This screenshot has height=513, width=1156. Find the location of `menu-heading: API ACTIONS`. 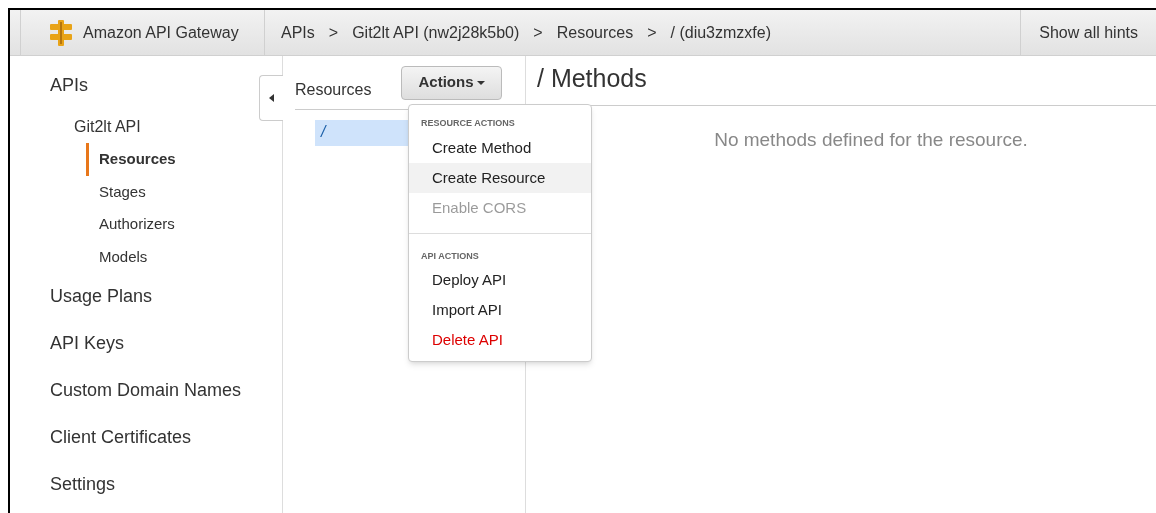

menu-heading: API ACTIONS is located at coordinates (450, 256).